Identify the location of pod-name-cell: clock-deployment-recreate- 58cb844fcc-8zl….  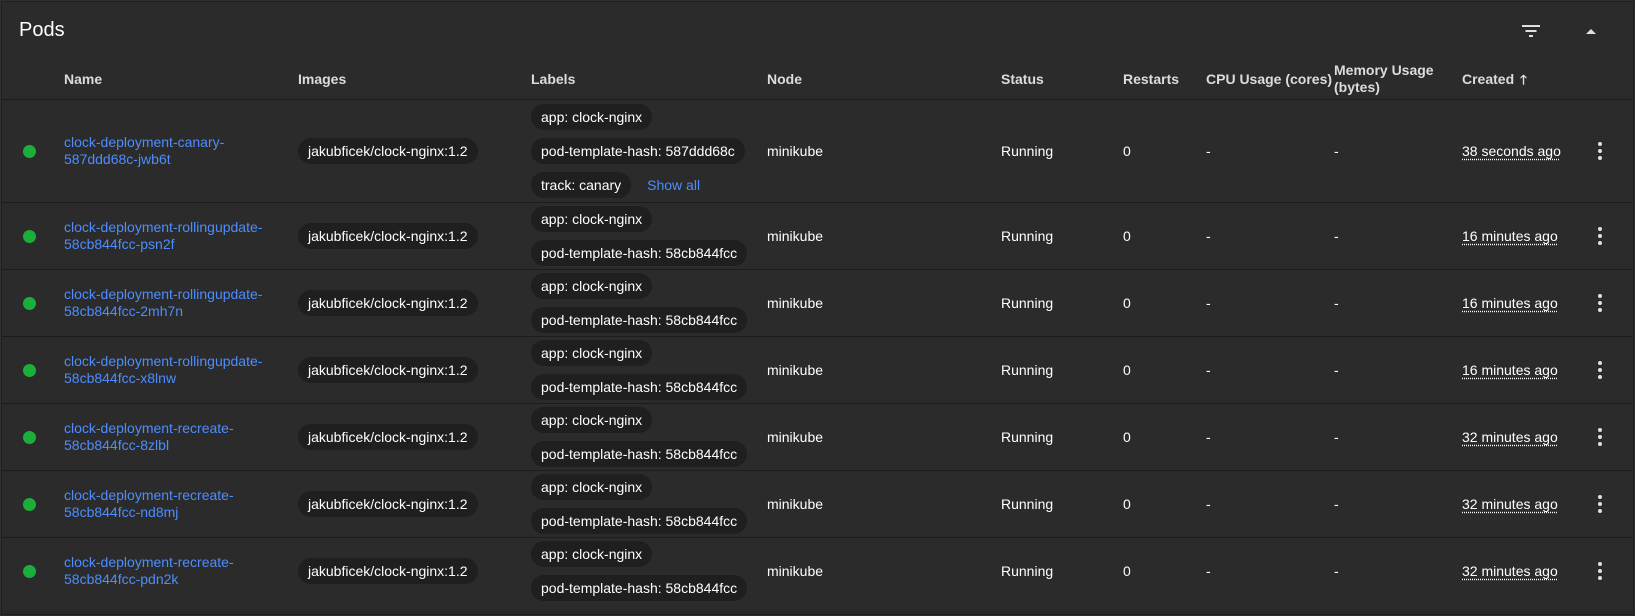
(174, 437).